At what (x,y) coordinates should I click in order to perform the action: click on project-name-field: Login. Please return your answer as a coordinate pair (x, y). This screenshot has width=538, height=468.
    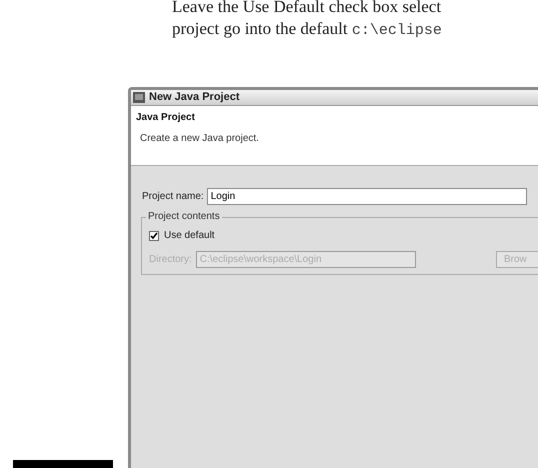
    Looking at the image, I should click on (366, 196).